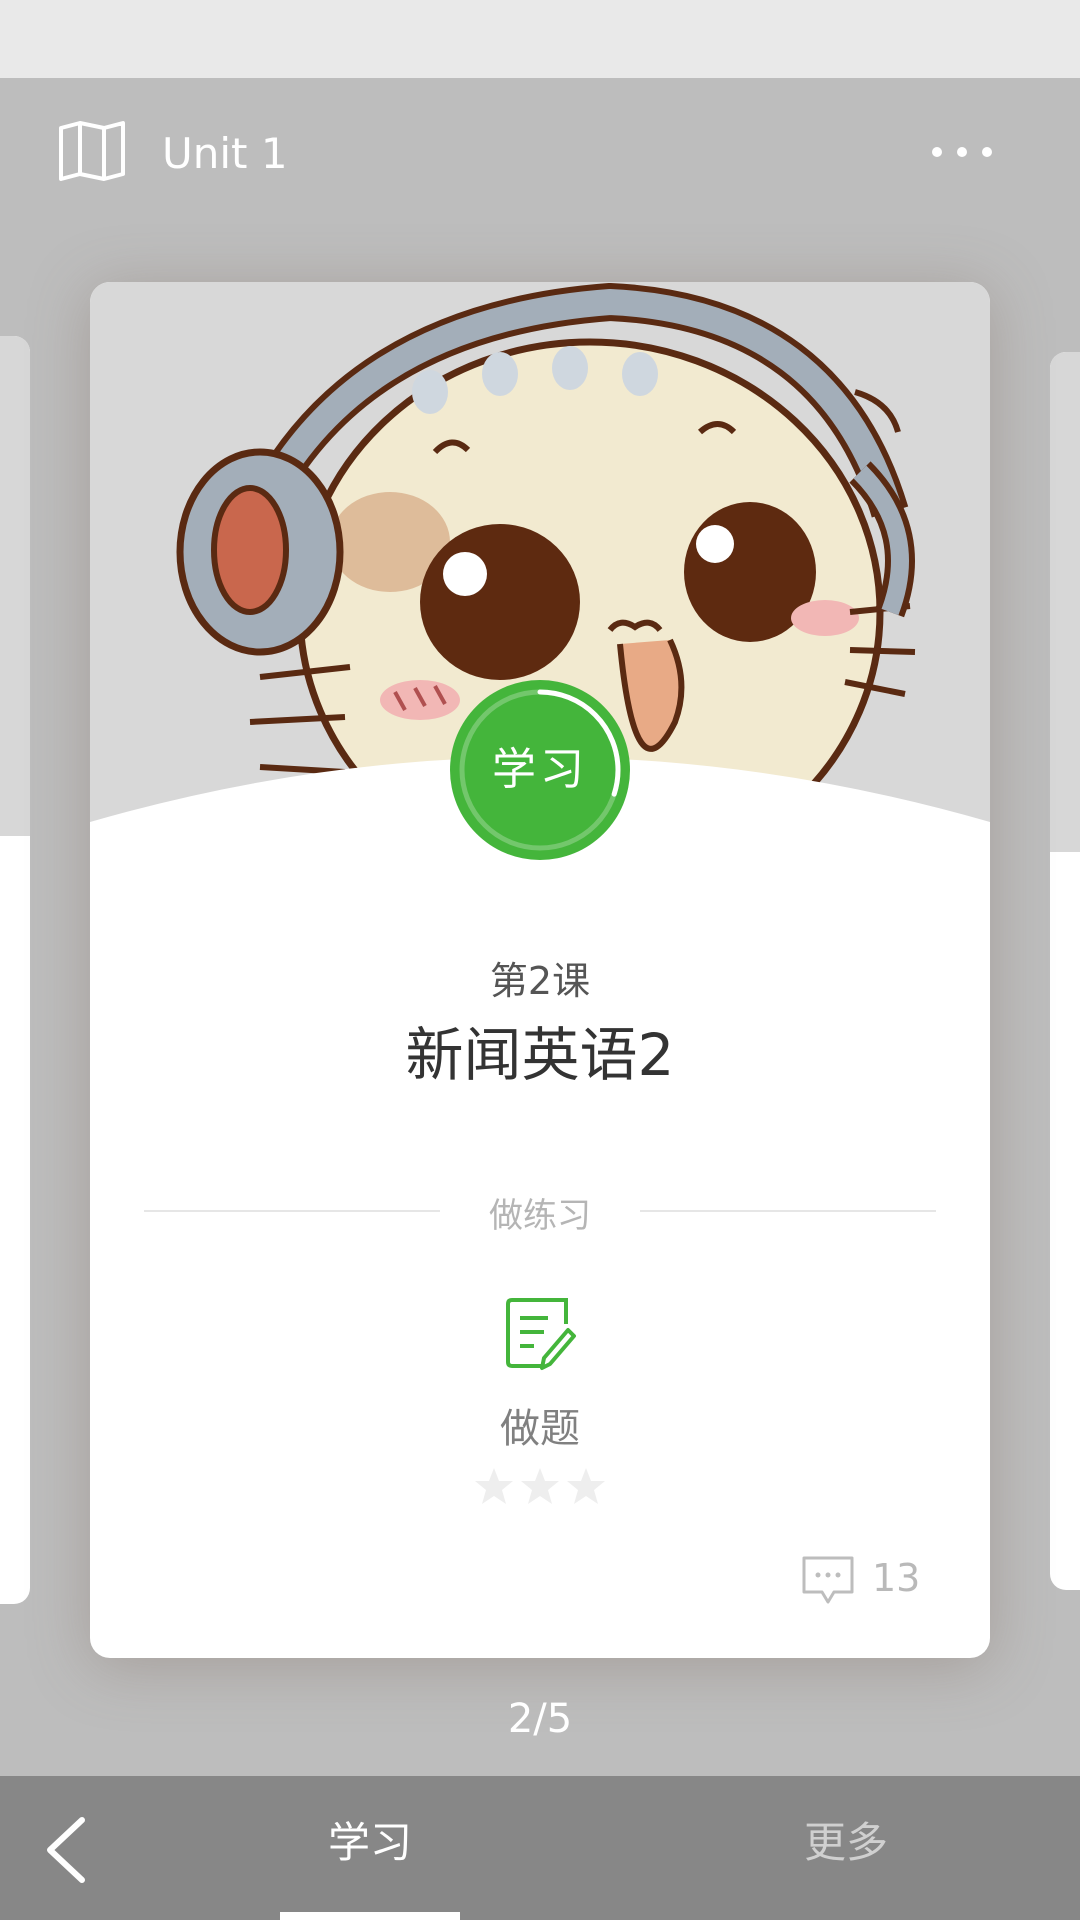 The height and width of the screenshot is (1920, 1080). Describe the element at coordinates (540, 981) in the screenshot. I see `lesson-number: 第2课` at that location.